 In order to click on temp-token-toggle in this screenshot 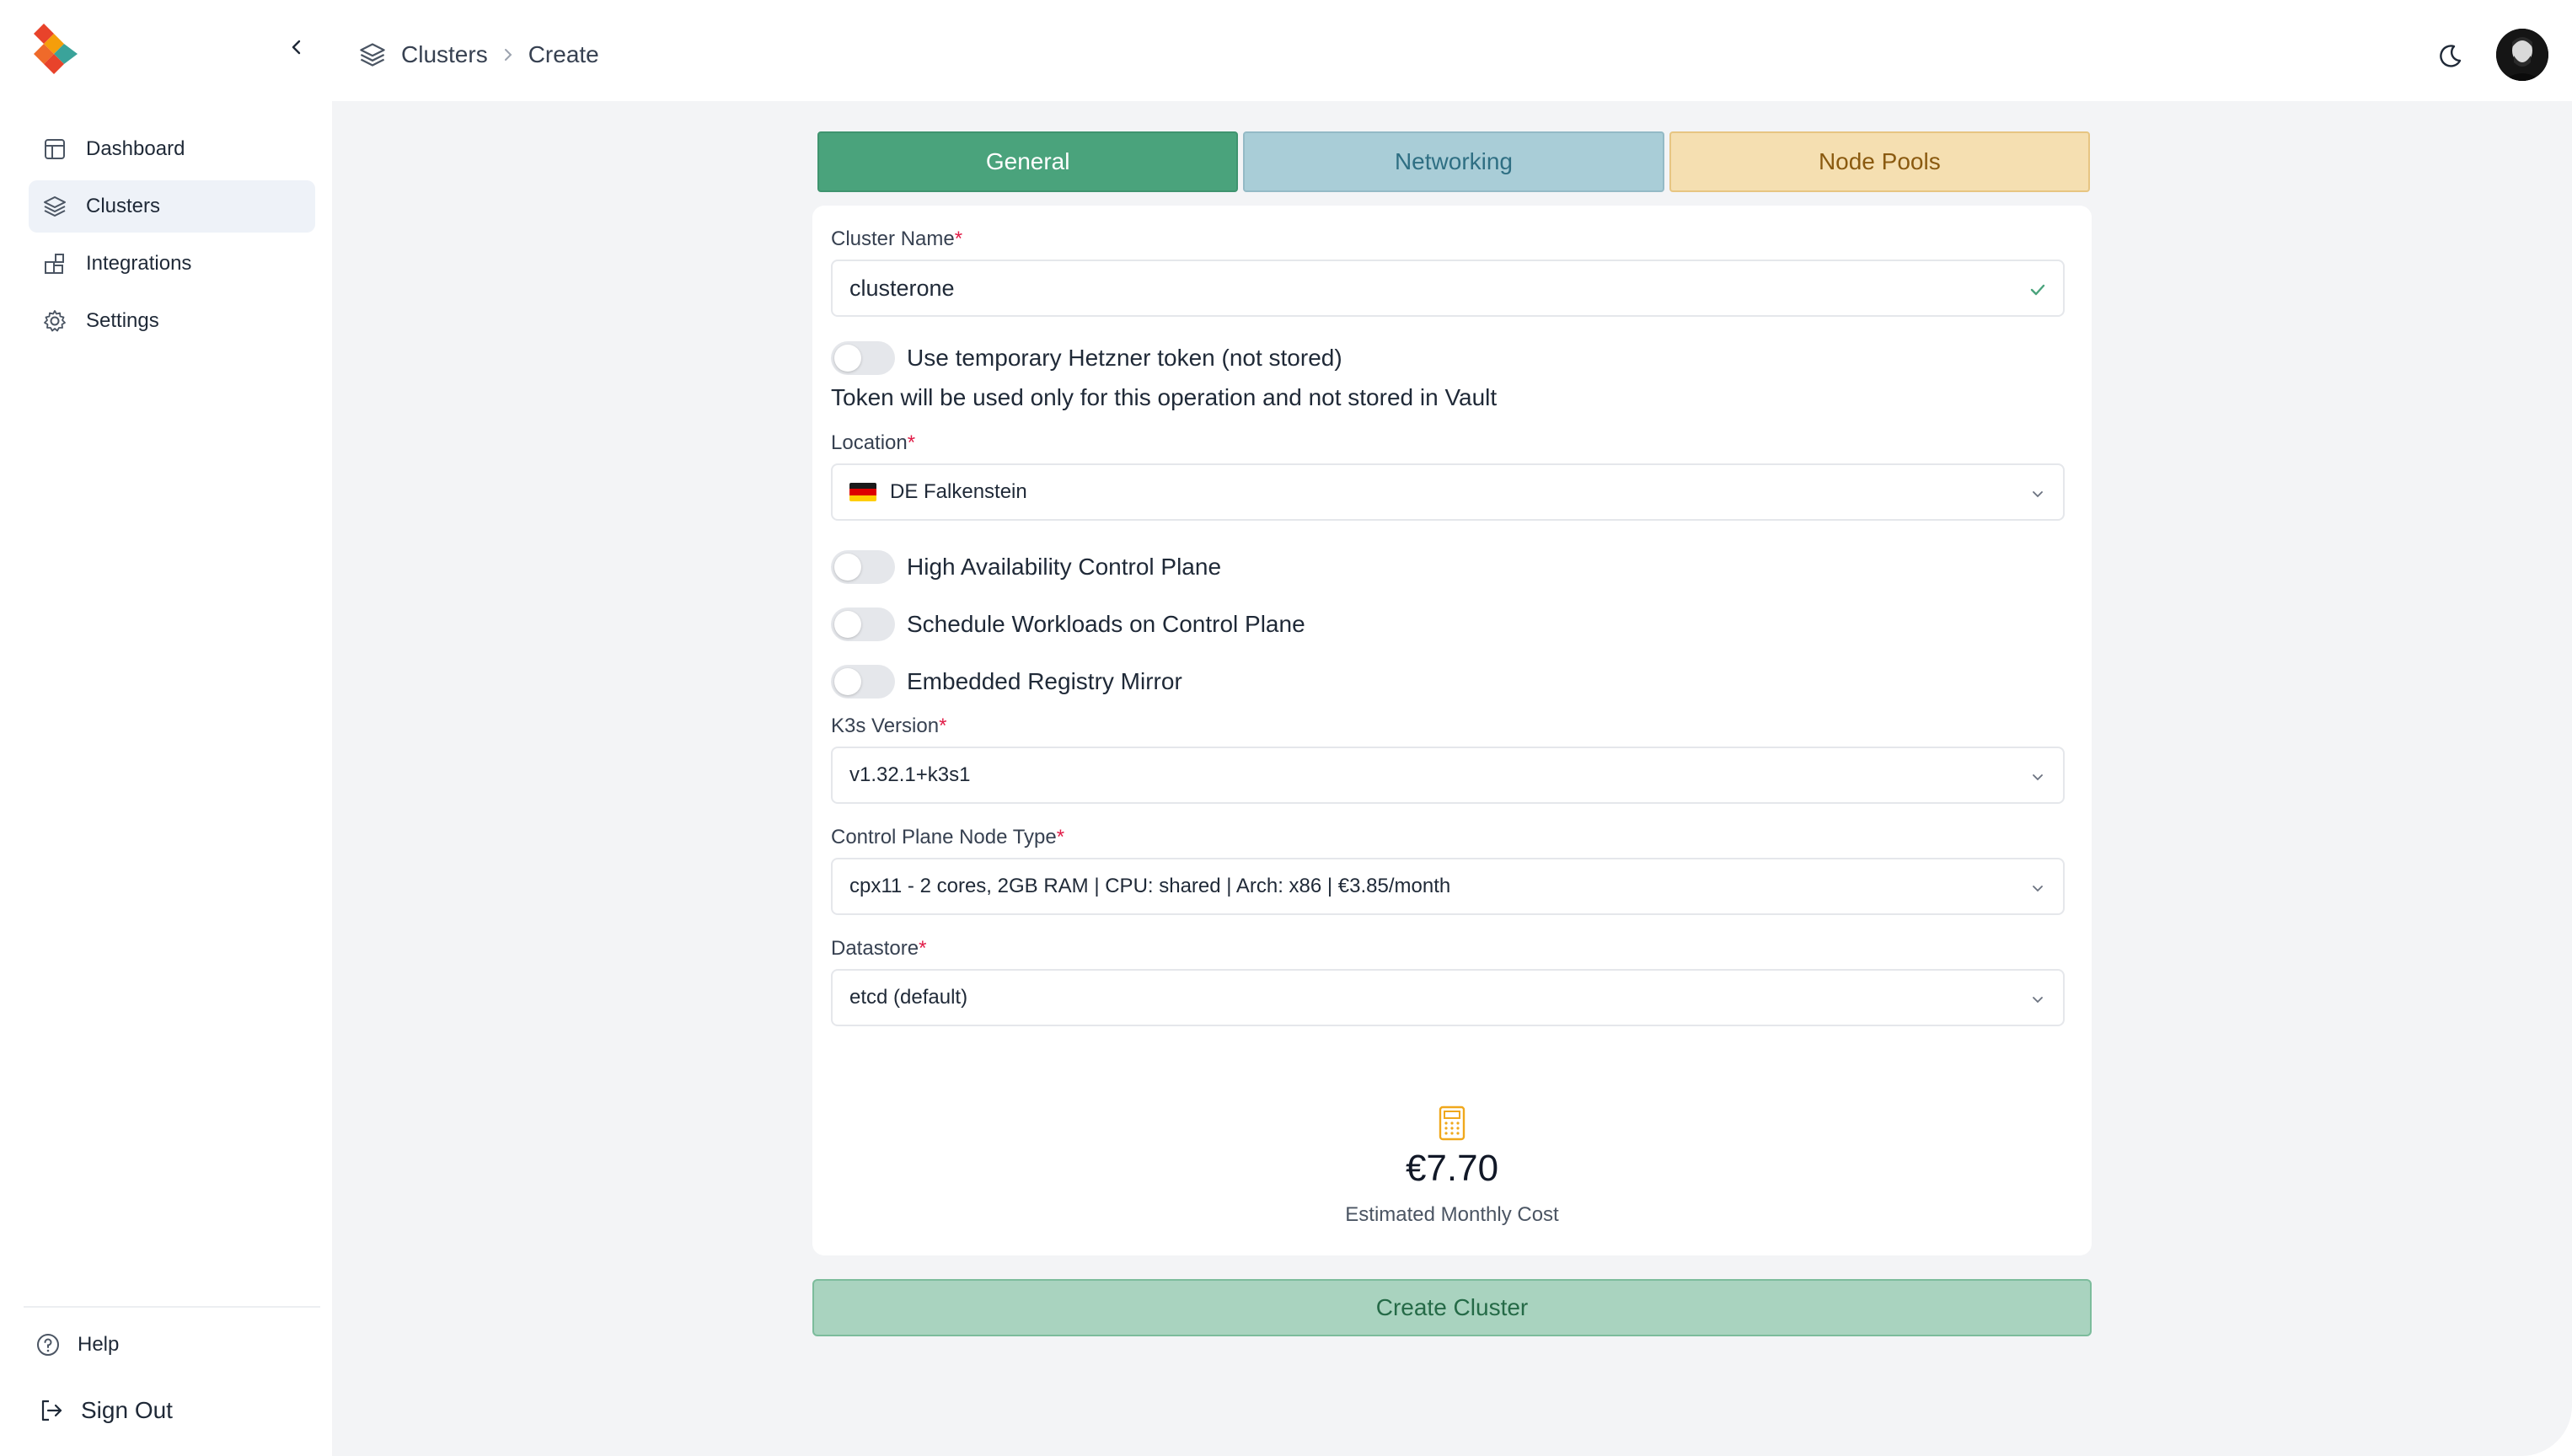, I will do `click(863, 358)`.